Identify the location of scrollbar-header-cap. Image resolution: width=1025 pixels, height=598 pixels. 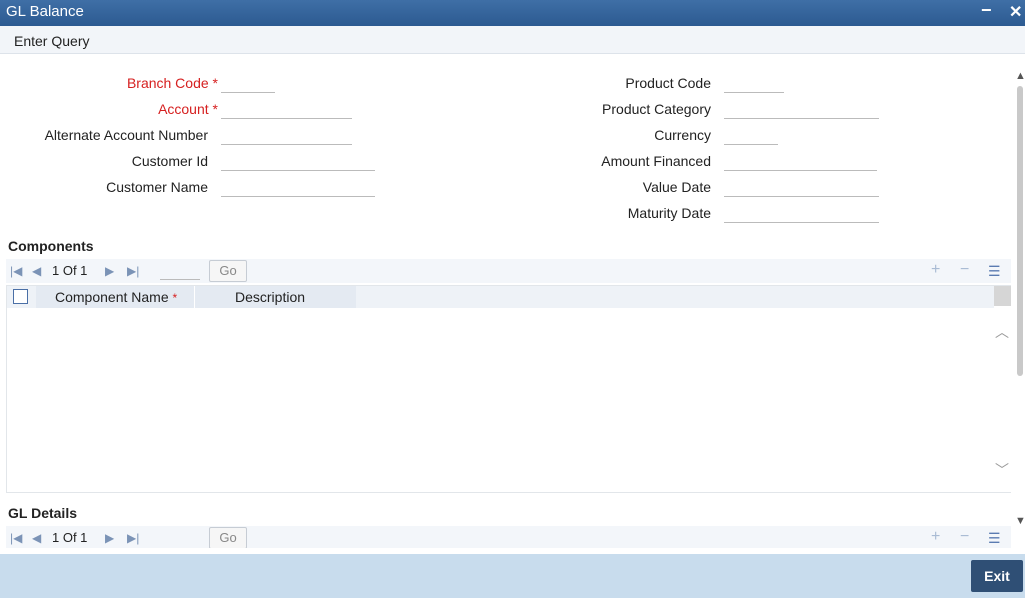
(1002, 296).